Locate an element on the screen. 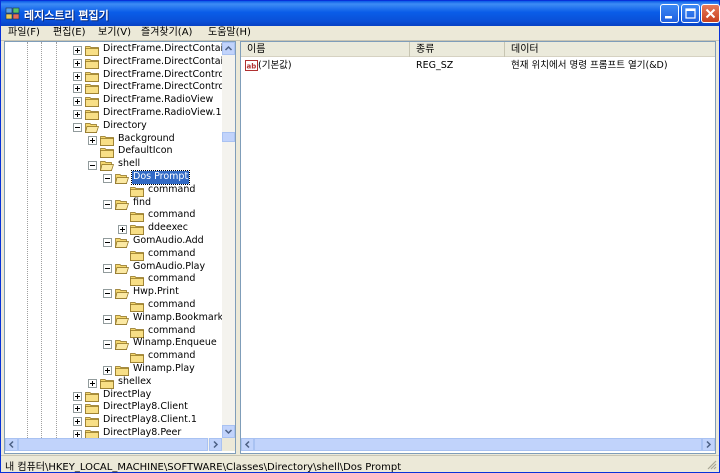  tree-node: DirectPlay8.Peer is located at coordinates (113, 432).